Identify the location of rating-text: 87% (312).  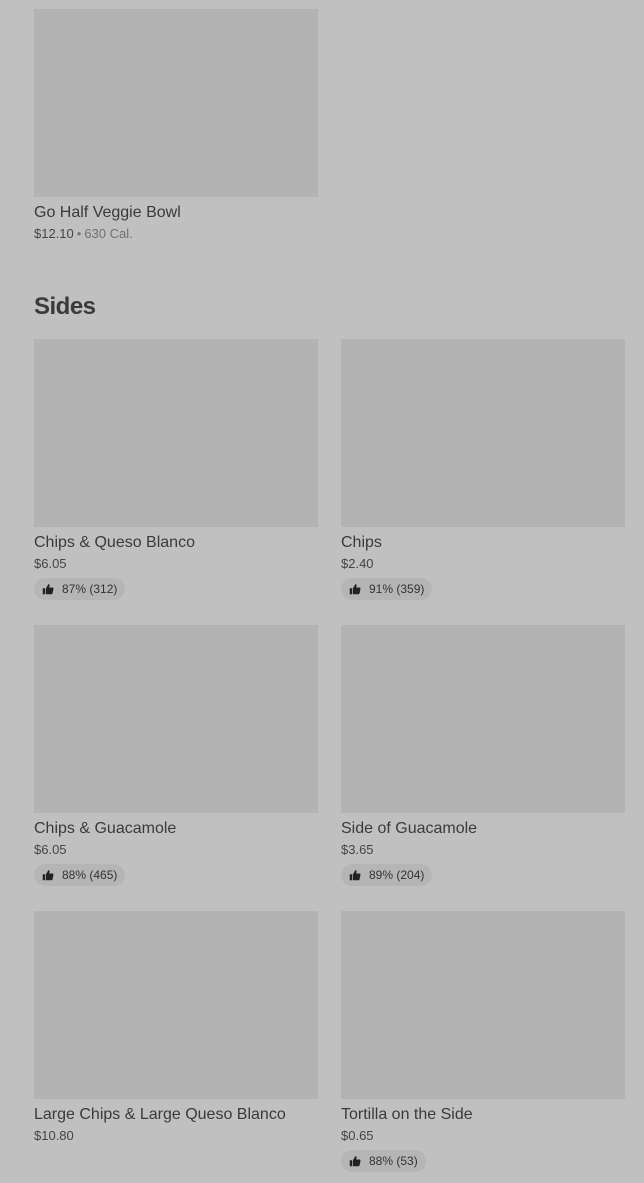
(90, 589).